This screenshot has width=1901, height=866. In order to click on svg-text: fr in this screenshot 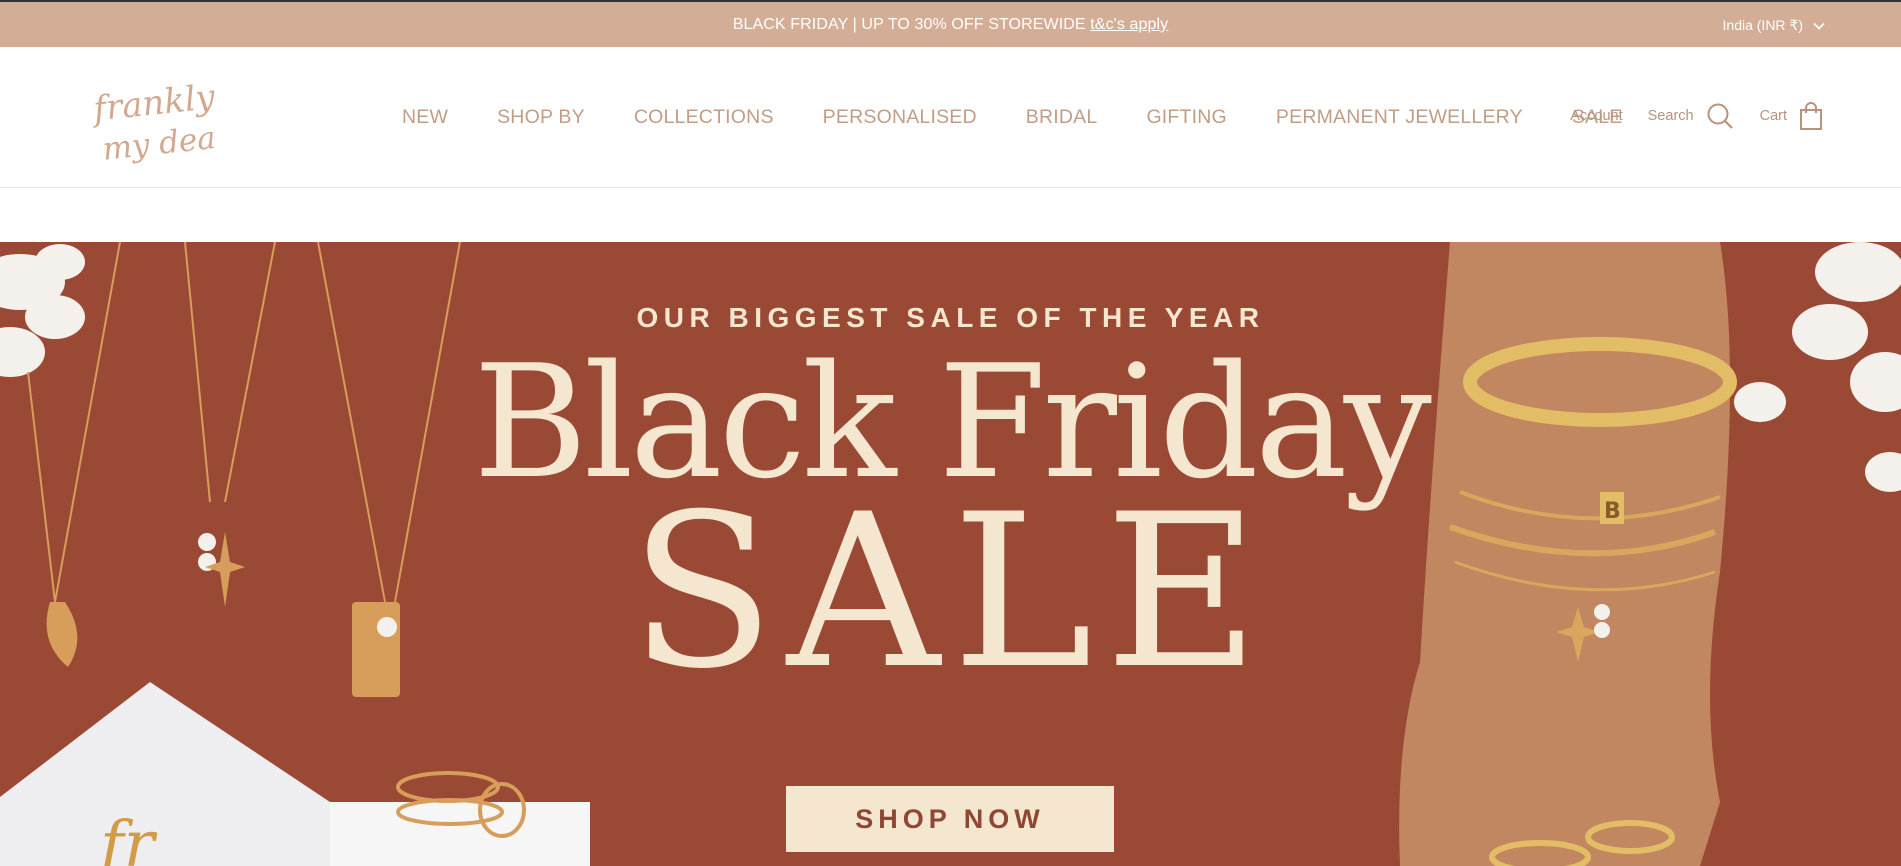, I will do `click(127, 837)`.